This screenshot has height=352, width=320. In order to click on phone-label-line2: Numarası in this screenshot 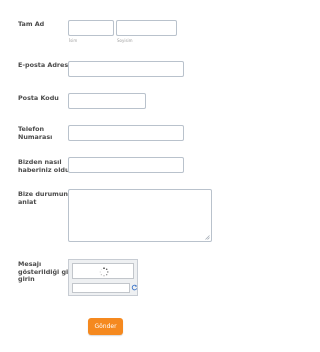, I will do `click(35, 136)`.